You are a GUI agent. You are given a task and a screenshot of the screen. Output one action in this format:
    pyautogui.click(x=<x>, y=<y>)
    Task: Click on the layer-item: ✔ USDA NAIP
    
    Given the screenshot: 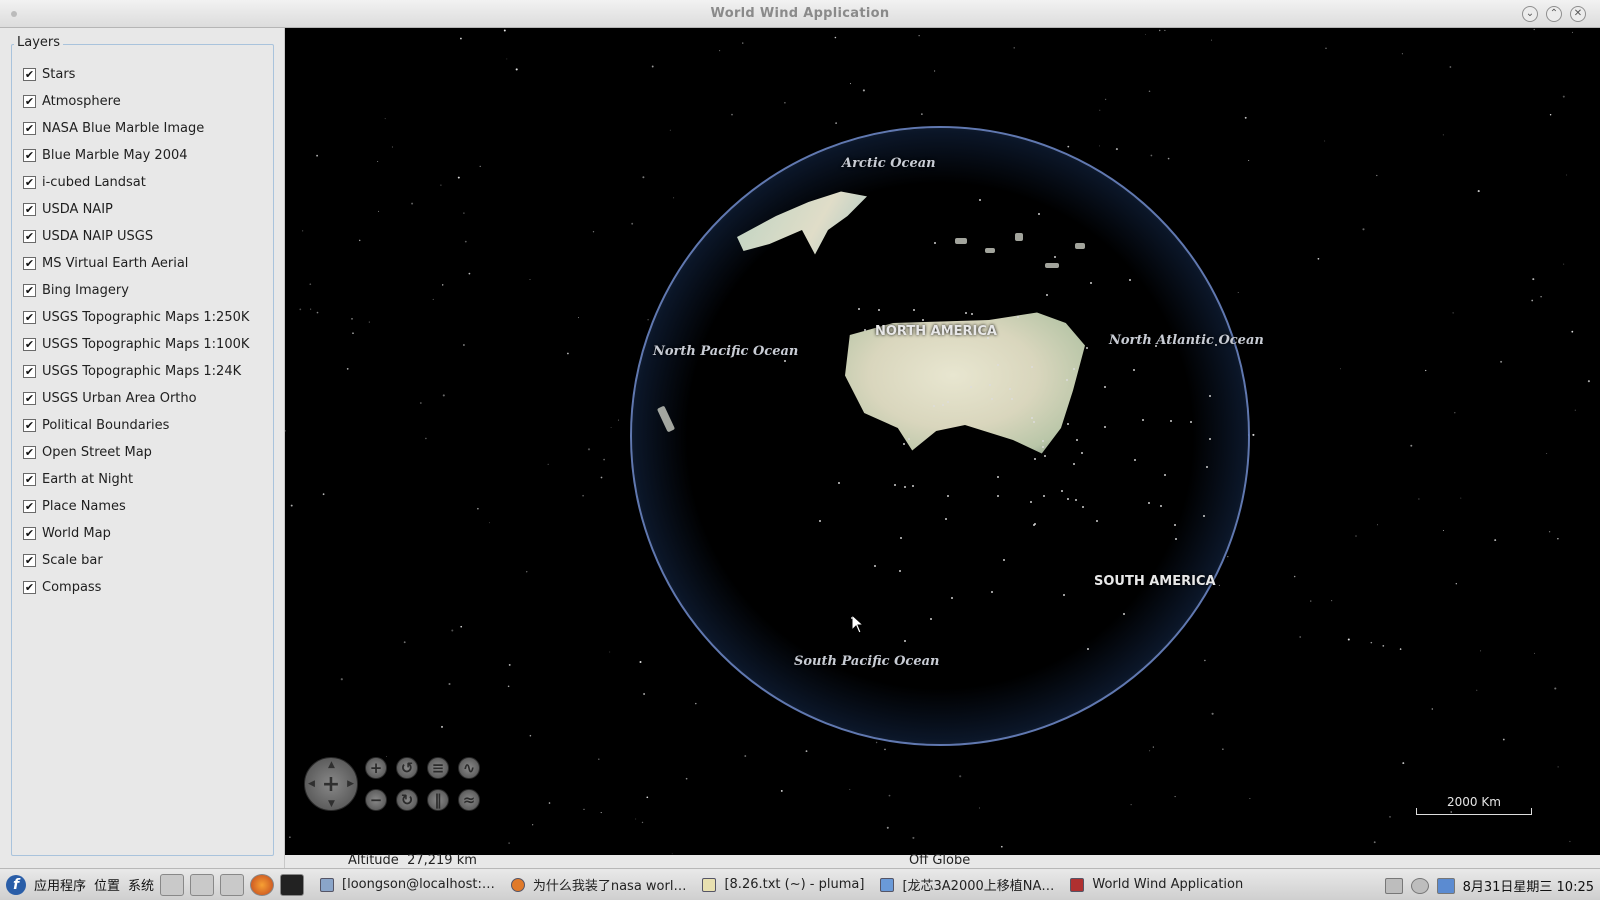 What is the action you would take?
    pyautogui.click(x=136, y=209)
    